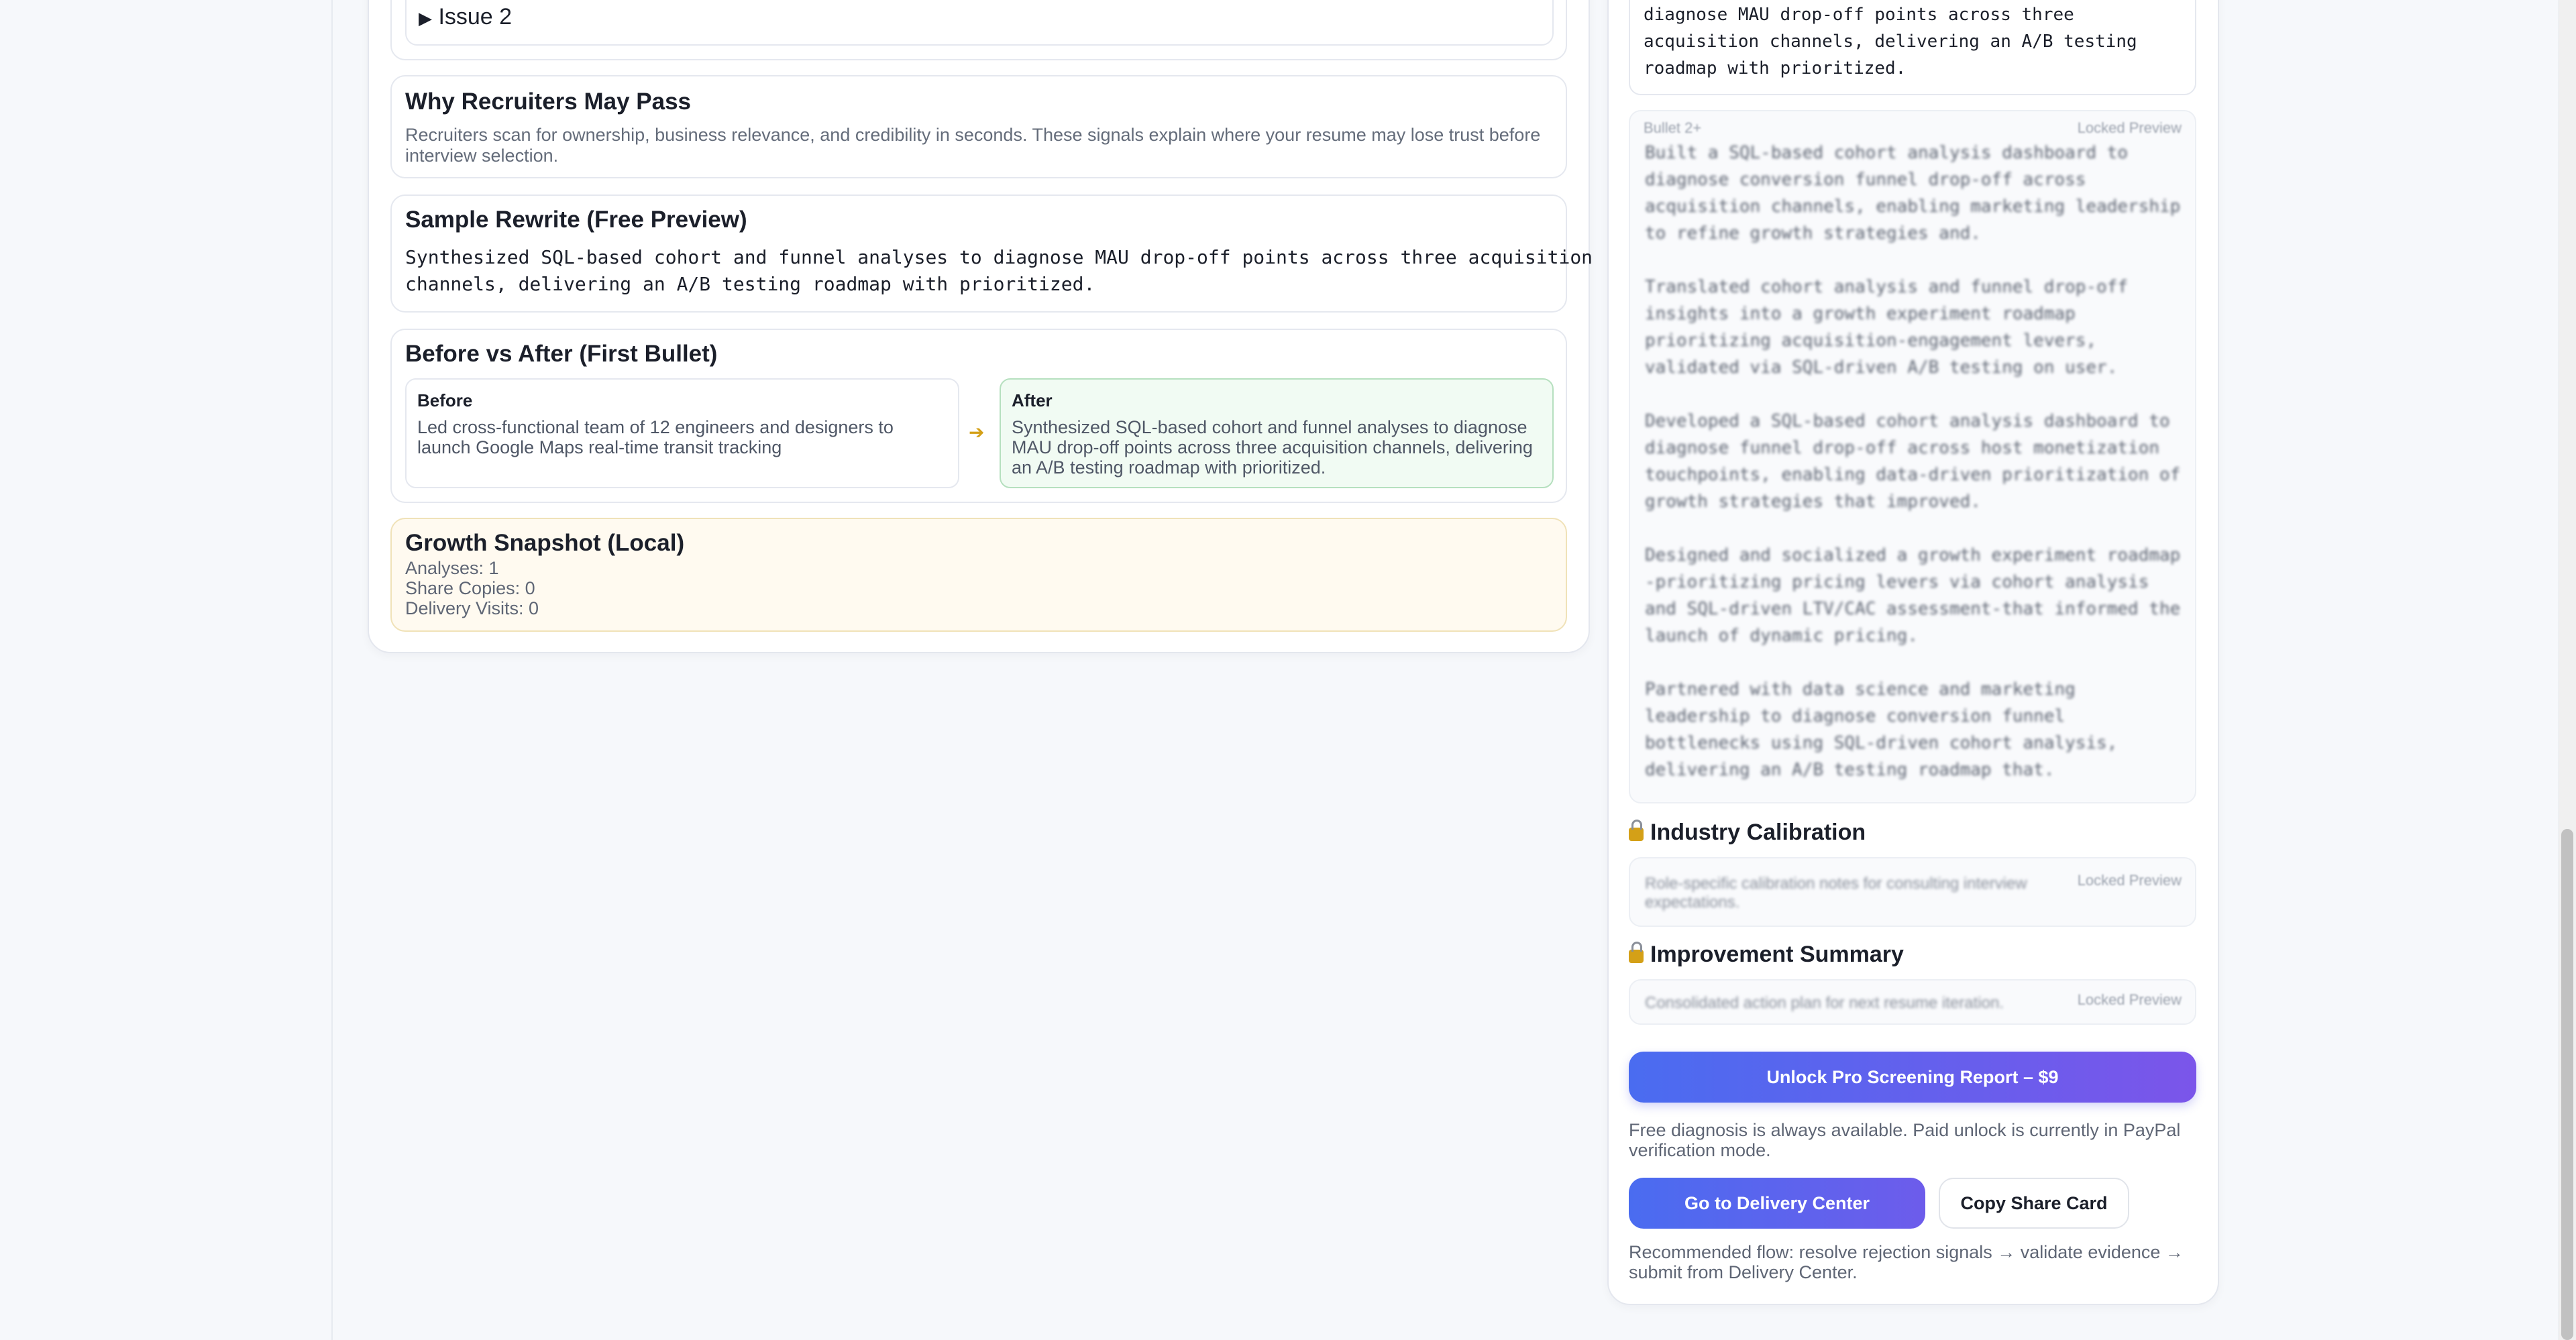 The width and height of the screenshot is (2576, 1340). Describe the element at coordinates (2129, 999) in the screenshot. I see `improvement-locked-tag: Locked Preview` at that location.